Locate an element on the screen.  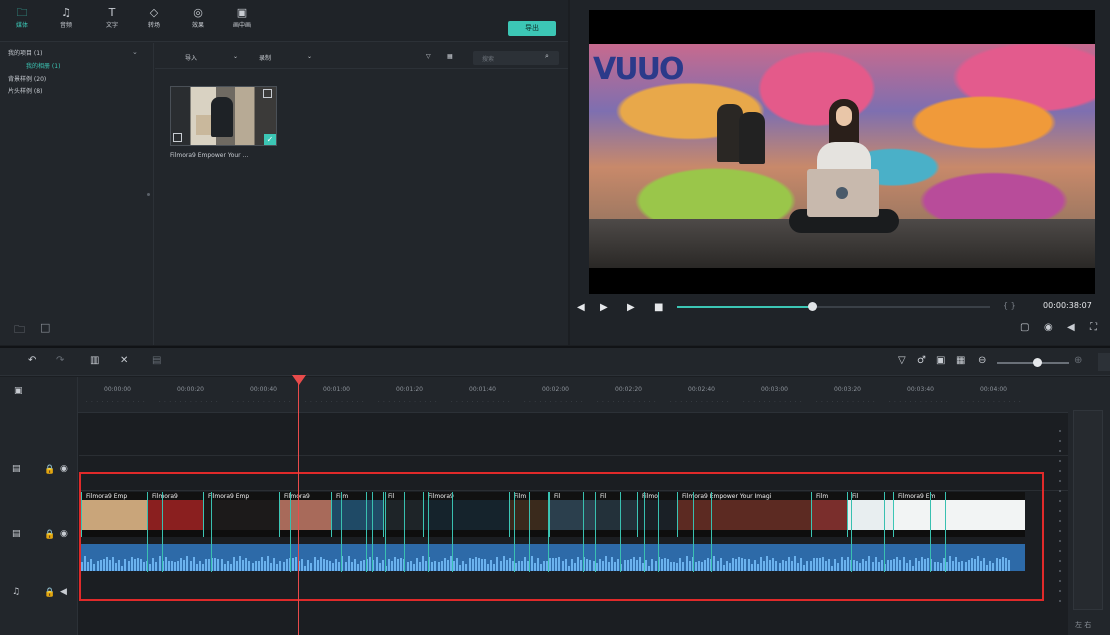
tree-item-intros: 片头样例 (8) is located at coordinates (25, 90).